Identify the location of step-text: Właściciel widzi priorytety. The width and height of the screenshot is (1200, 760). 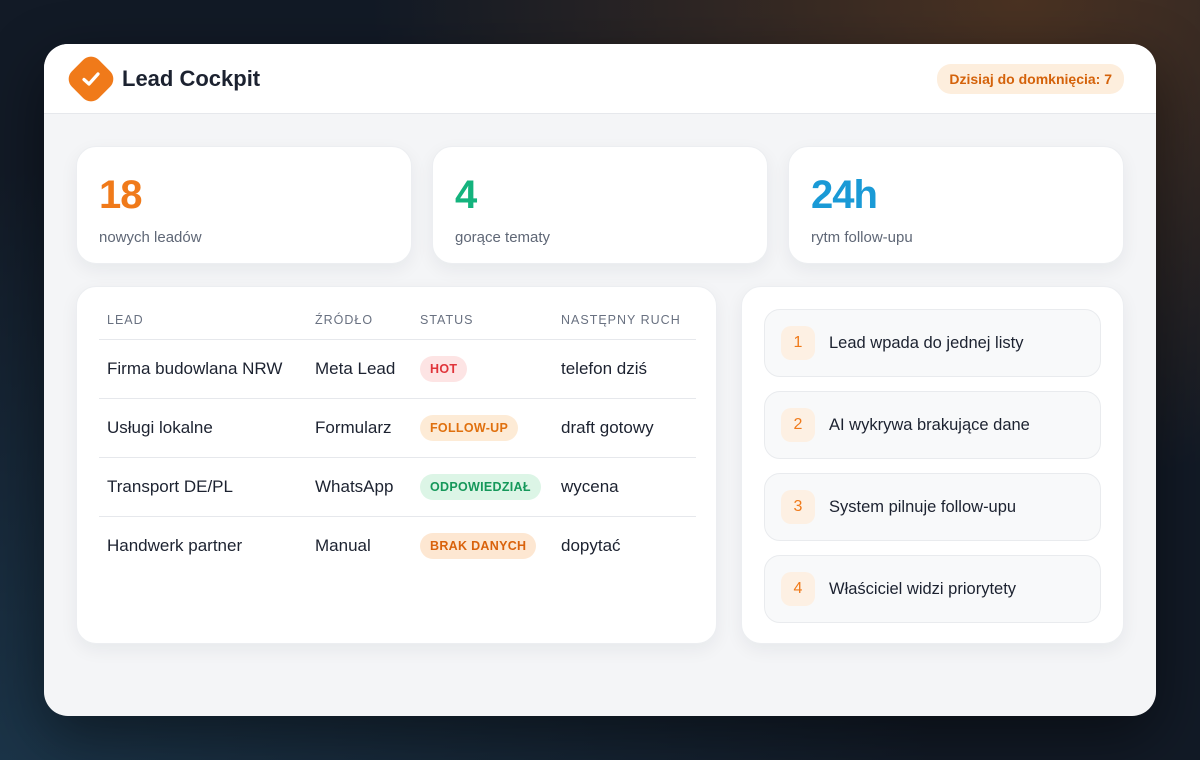
(923, 588).